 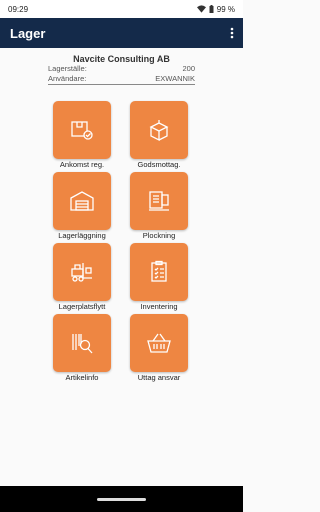 I want to click on home-gesture-handle, so click(x=121, y=499).